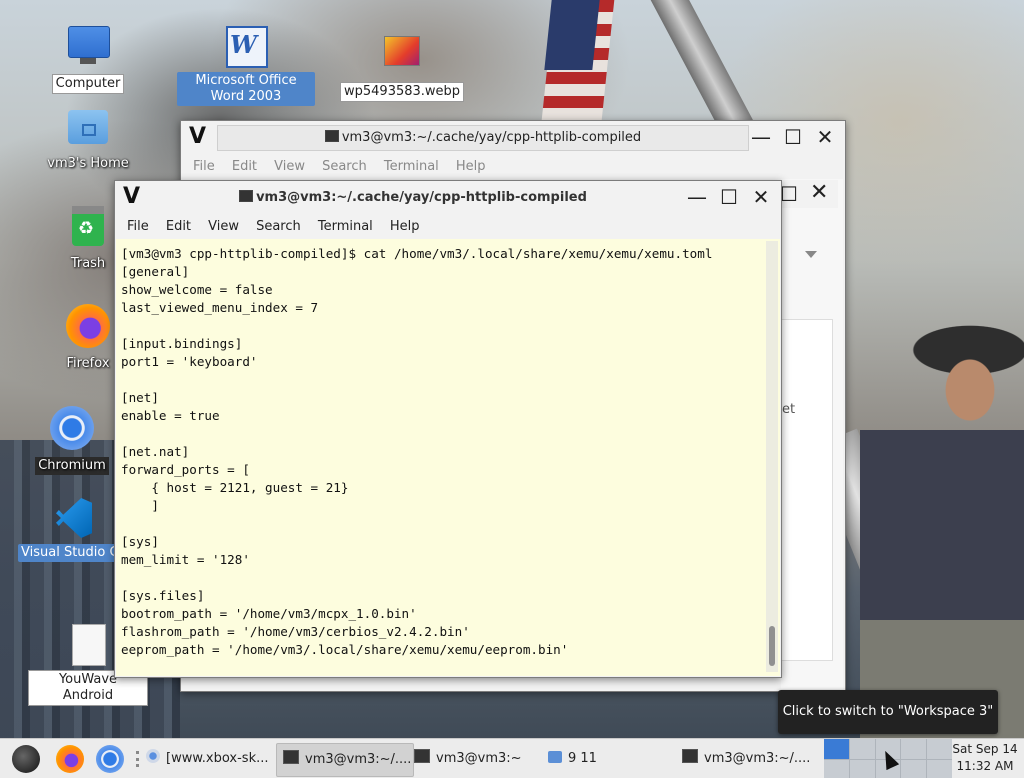  I want to click on scrollbar-thumb, so click(772, 646).